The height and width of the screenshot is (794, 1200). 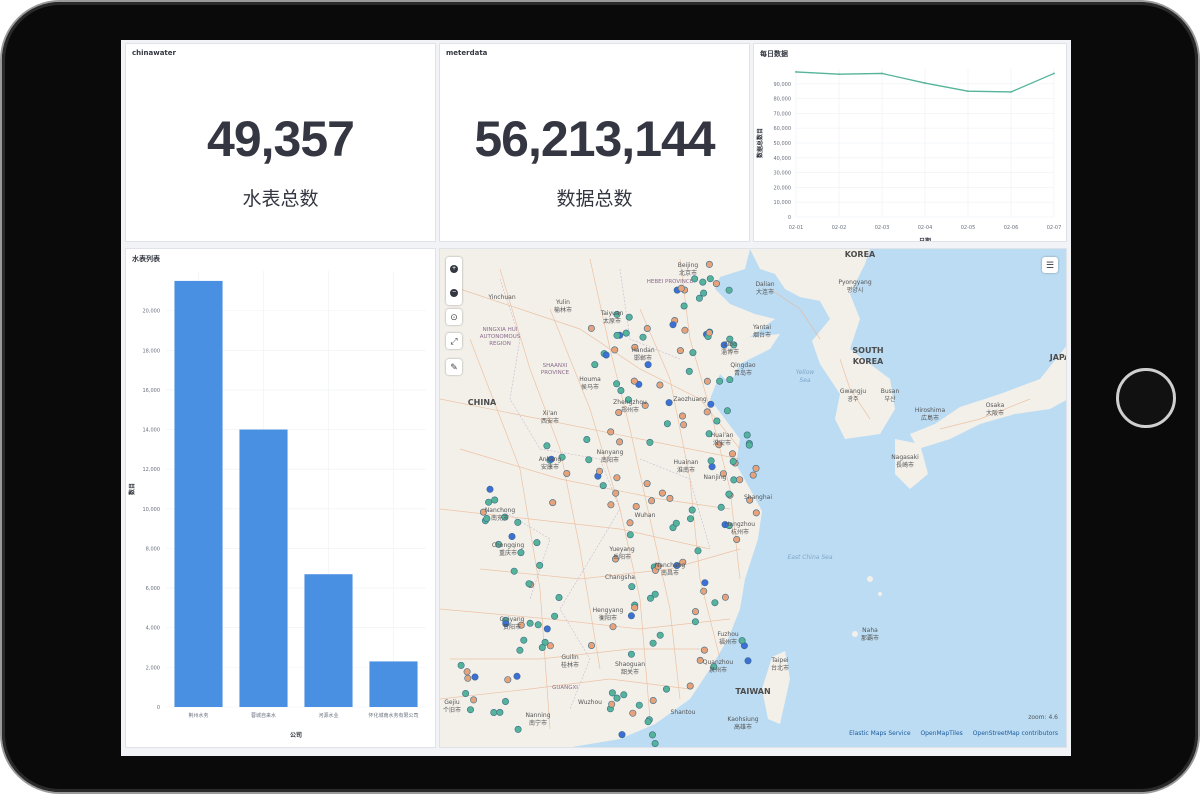 What do you see at coordinates (1146, 398) in the screenshot?
I see `home-button` at bounding box center [1146, 398].